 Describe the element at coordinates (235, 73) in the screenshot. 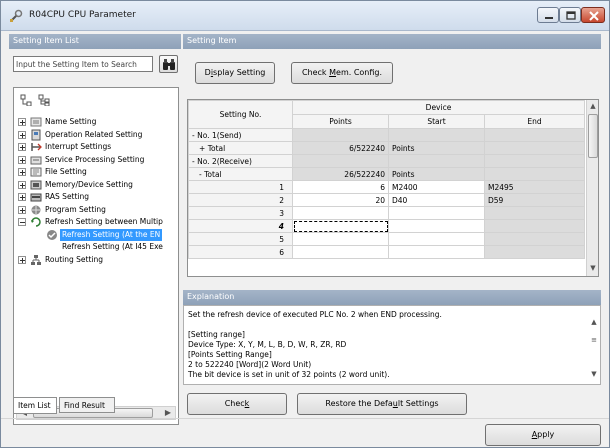

I see `display-setting-button: Display Setting` at that location.